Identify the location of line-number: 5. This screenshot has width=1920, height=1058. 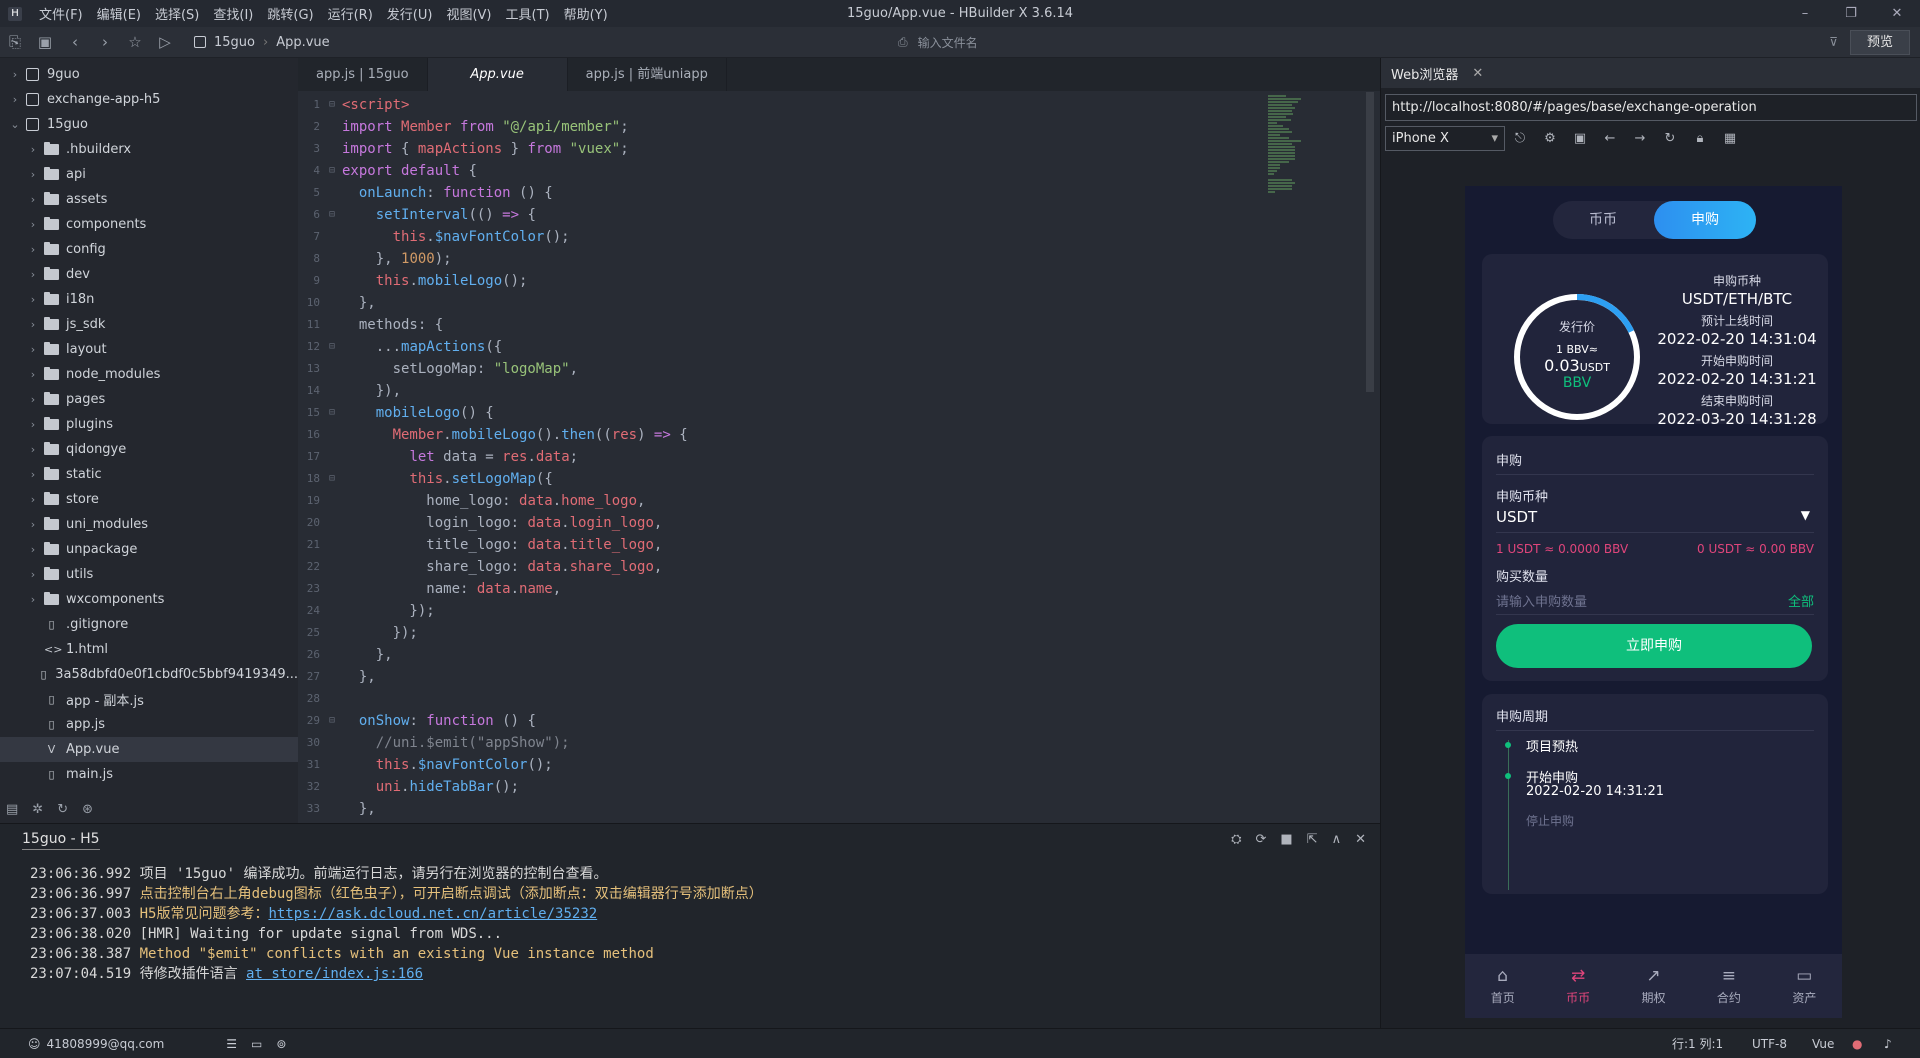
(311, 193).